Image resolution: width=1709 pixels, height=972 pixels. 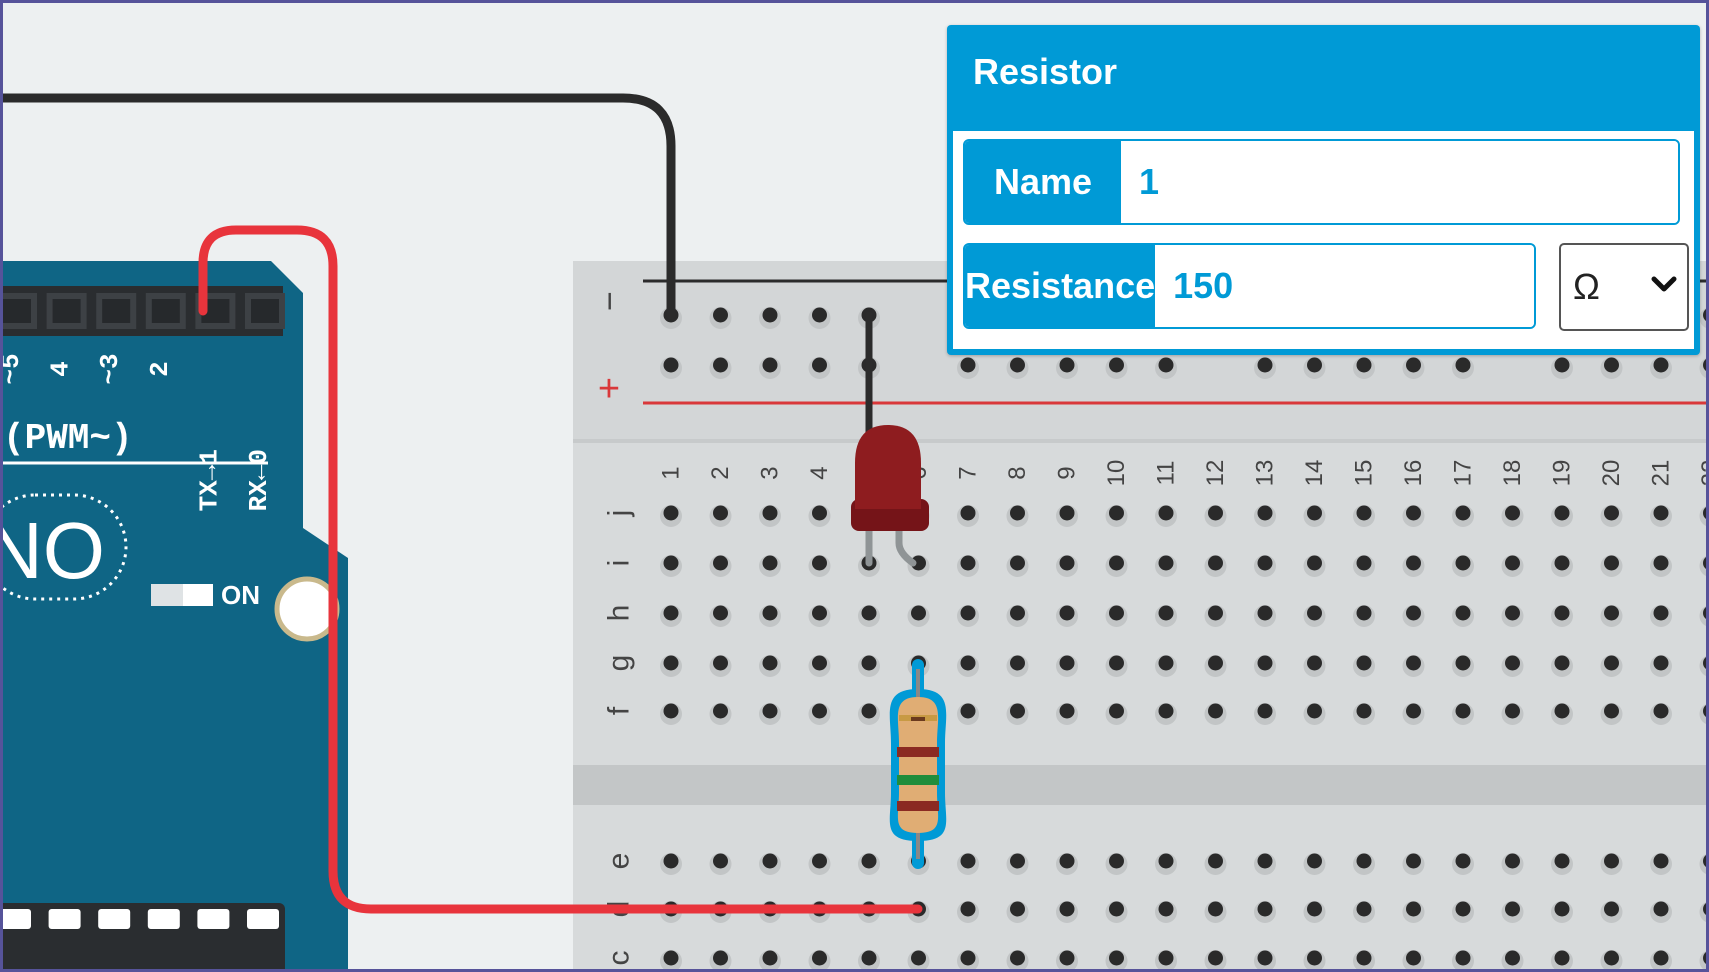 What do you see at coordinates (1344, 286) in the screenshot?
I see `resistance-input` at bounding box center [1344, 286].